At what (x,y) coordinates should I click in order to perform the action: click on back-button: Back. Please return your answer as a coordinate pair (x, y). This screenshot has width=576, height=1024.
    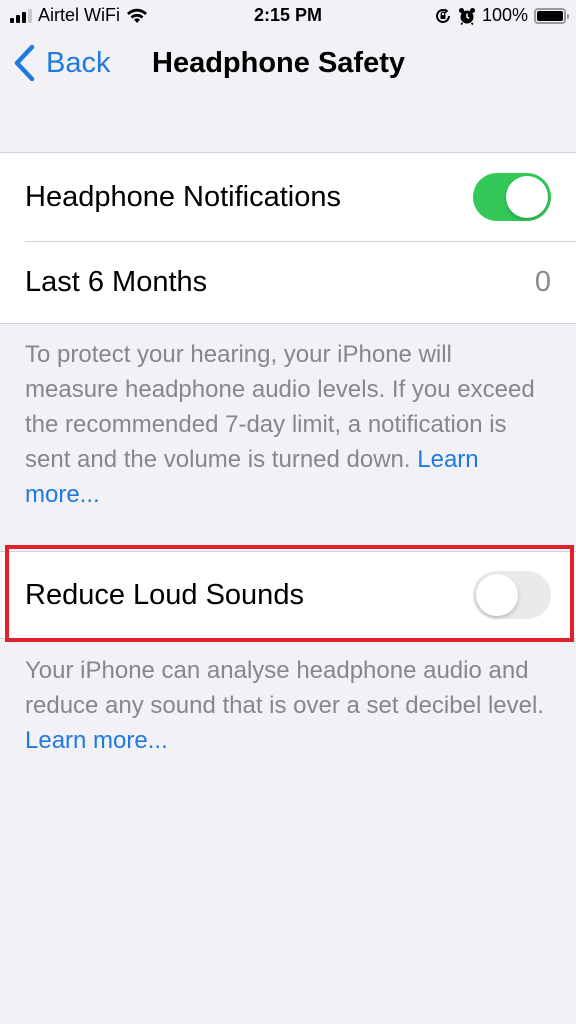
    Looking at the image, I should click on (61, 63).